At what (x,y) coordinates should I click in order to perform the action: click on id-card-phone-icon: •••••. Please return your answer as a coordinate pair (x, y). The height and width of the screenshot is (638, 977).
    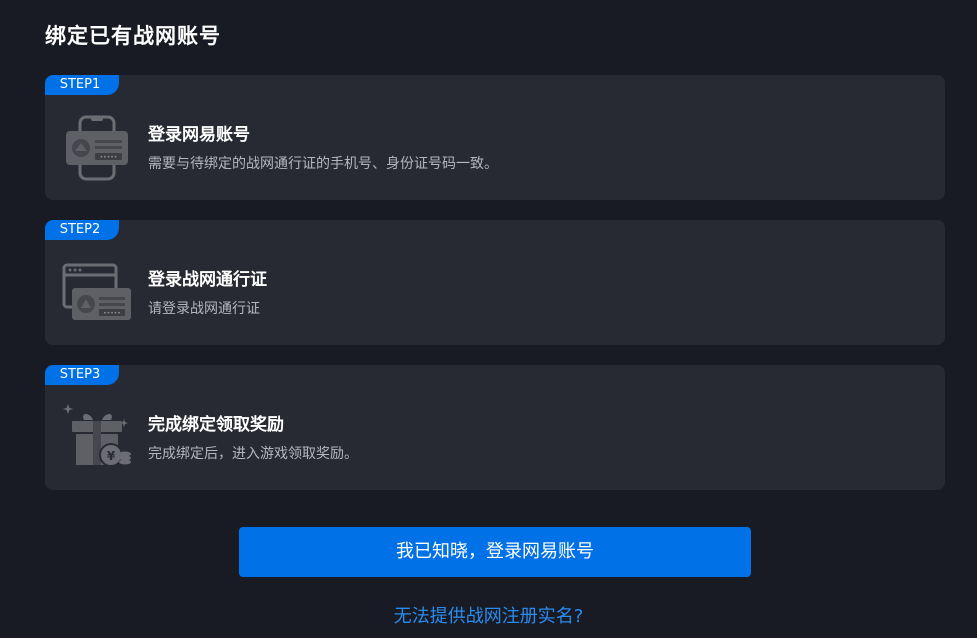
    Looking at the image, I should click on (97, 148).